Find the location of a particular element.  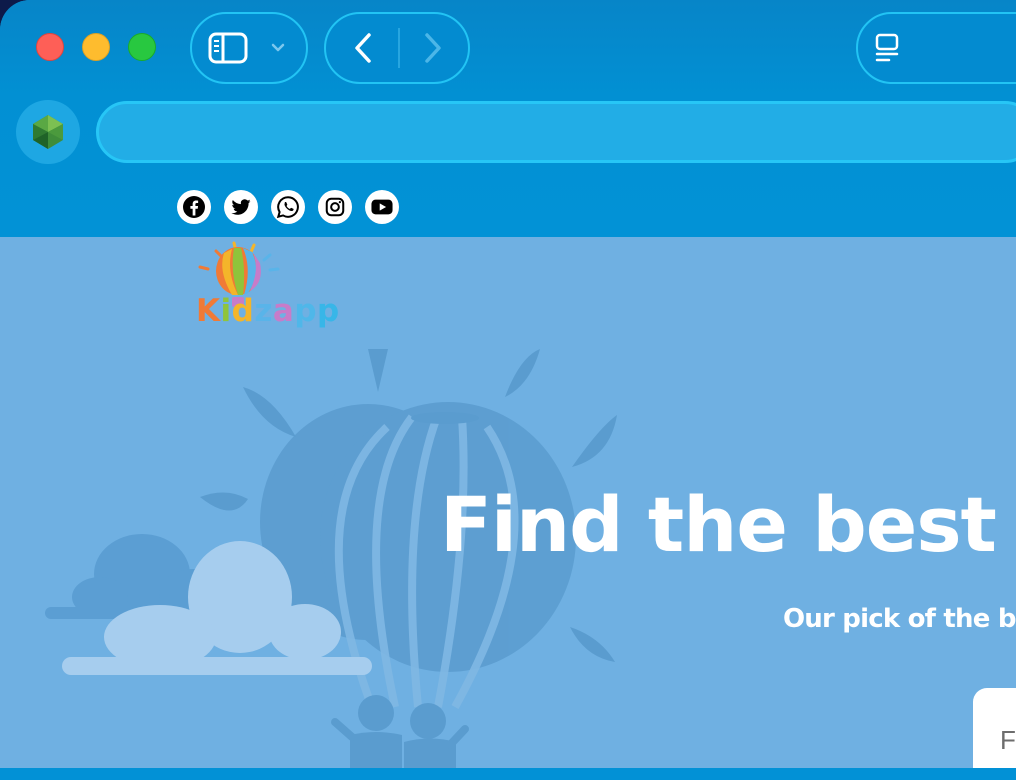

tab-overview-group is located at coordinates (936, 48).